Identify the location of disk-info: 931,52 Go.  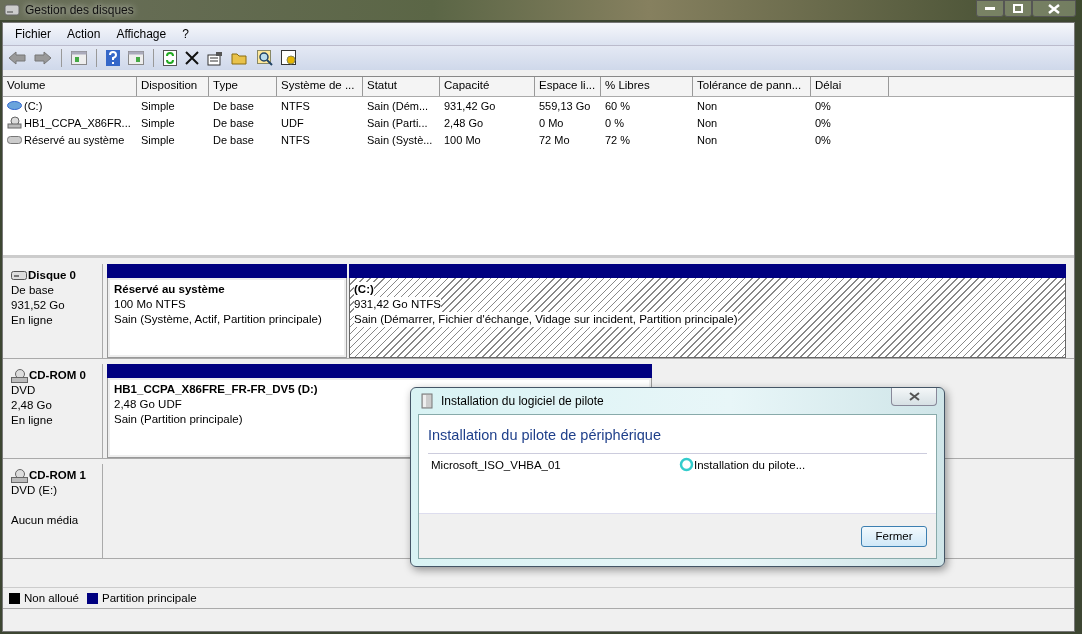
(38, 305).